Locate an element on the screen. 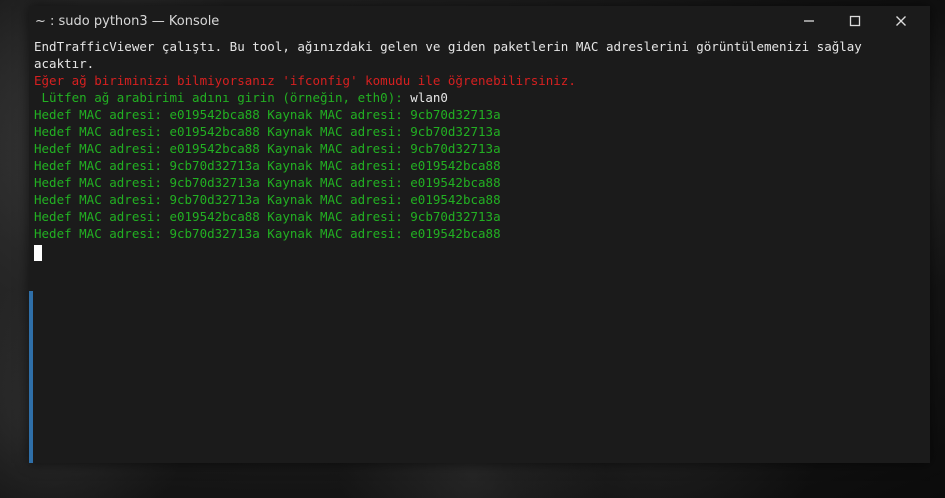  minimize-button is located at coordinates (809, 21).